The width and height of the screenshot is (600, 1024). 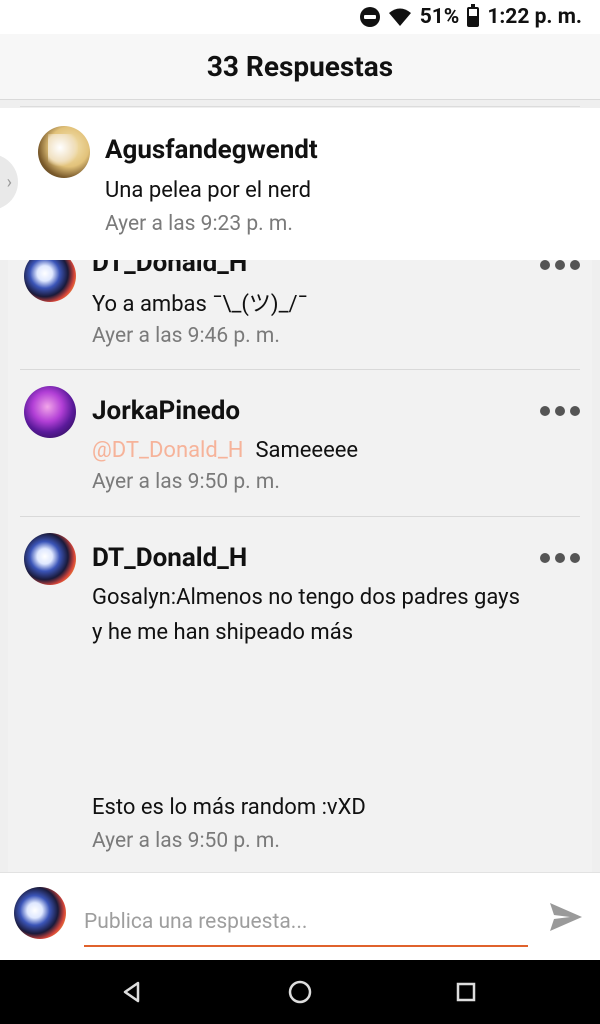 I want to click on do-not-disturb-icon, so click(x=369, y=17).